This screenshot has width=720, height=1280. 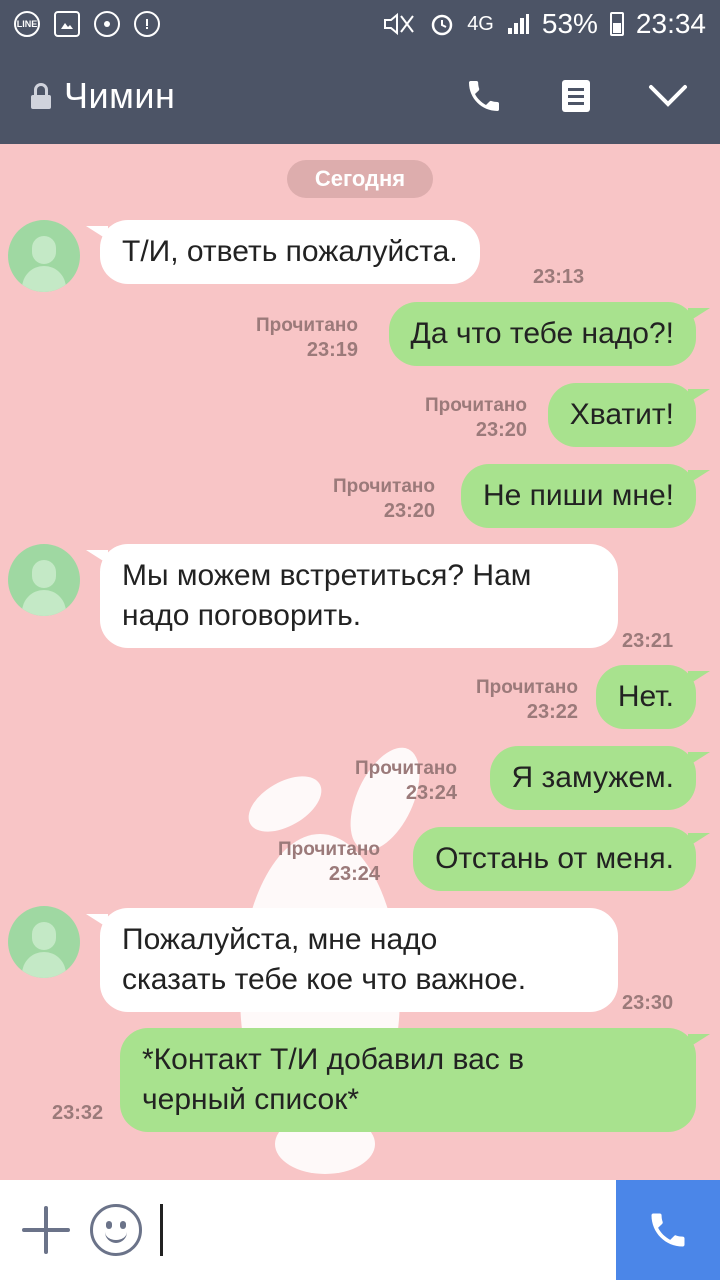 I want to click on battery-icon, so click(x=616, y=24).